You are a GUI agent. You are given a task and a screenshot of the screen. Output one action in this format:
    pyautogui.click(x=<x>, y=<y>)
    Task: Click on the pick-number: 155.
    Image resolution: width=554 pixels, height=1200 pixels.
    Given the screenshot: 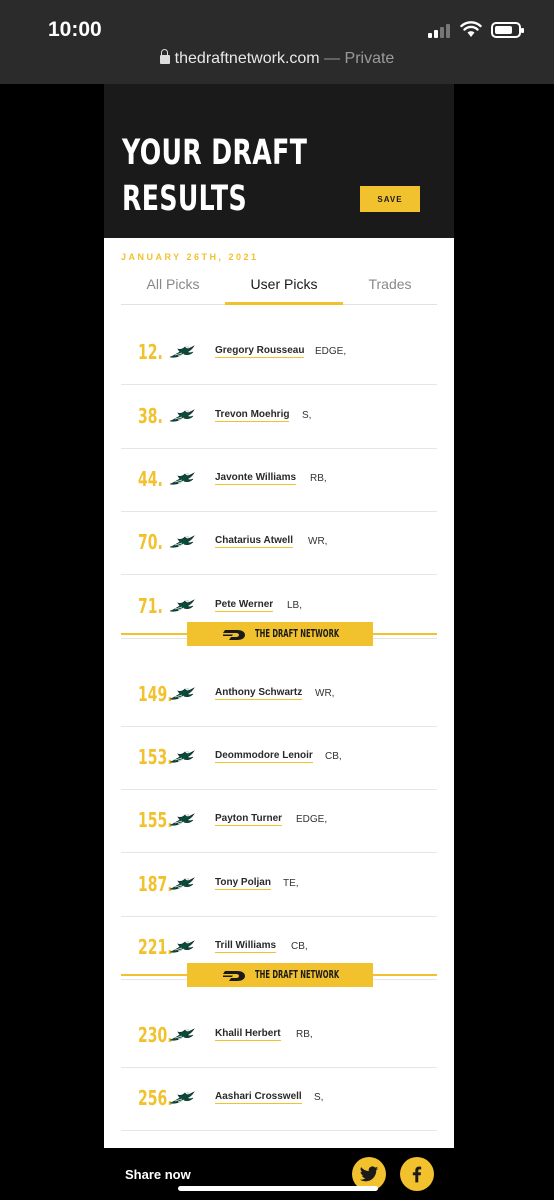 What is the action you would take?
    pyautogui.click(x=155, y=820)
    